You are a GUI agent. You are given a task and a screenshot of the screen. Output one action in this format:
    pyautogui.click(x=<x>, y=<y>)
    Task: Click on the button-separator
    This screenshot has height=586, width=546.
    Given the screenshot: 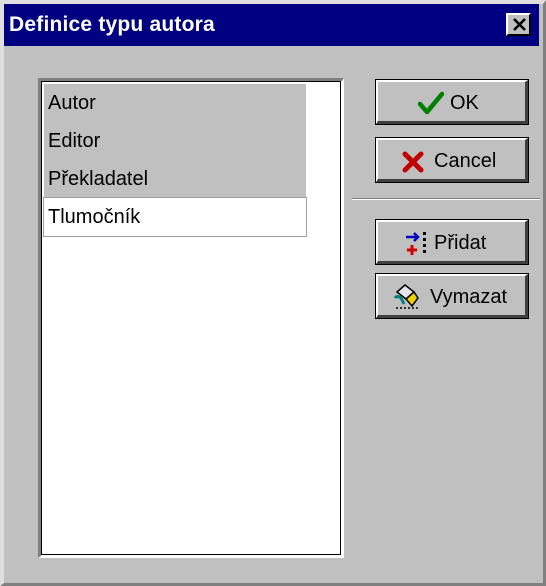 What is the action you would take?
    pyautogui.click(x=446, y=199)
    